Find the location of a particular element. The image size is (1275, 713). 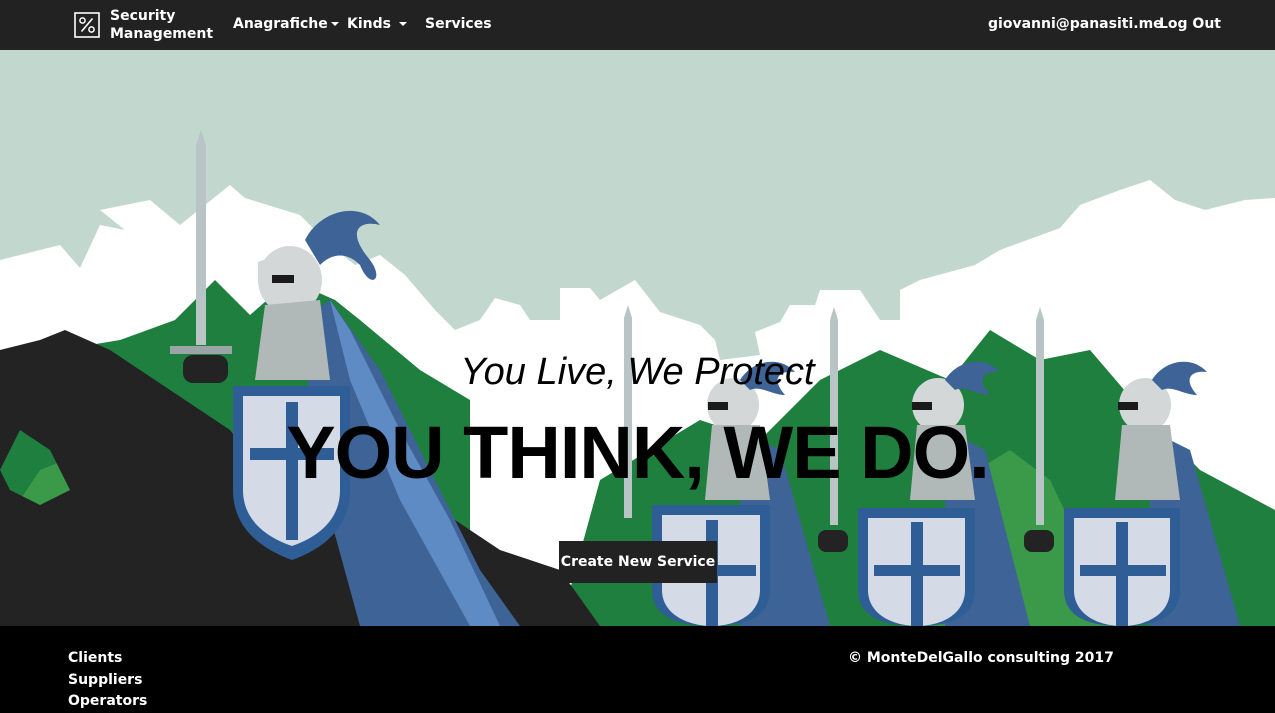

hero-tagline: You Live, We Protect is located at coordinates (637, 372).